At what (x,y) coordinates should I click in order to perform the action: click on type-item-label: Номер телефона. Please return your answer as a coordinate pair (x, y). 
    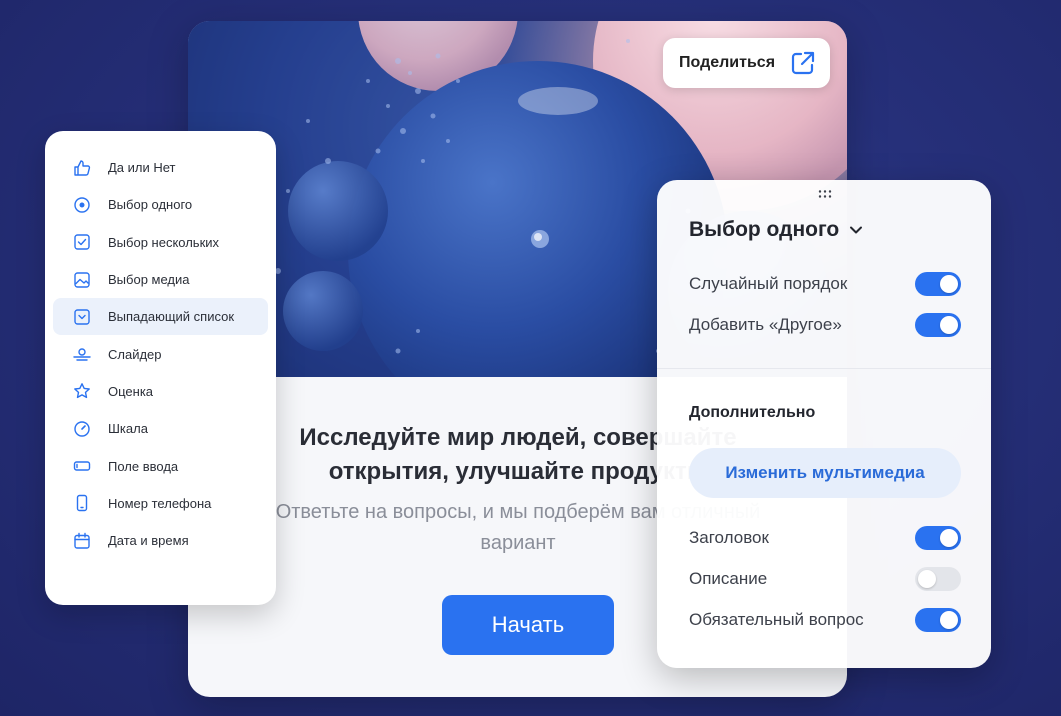
    Looking at the image, I should click on (160, 503).